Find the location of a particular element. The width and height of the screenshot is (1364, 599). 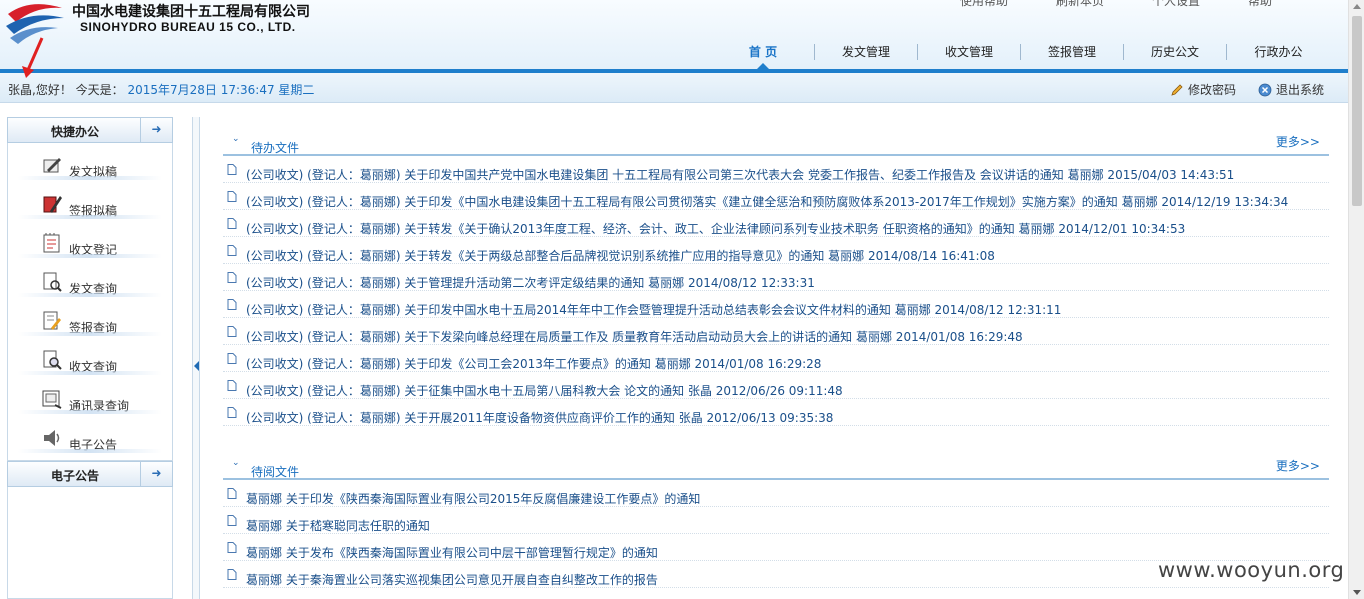

quick-item-register-incoming: 收文登记 is located at coordinates (90, 240).